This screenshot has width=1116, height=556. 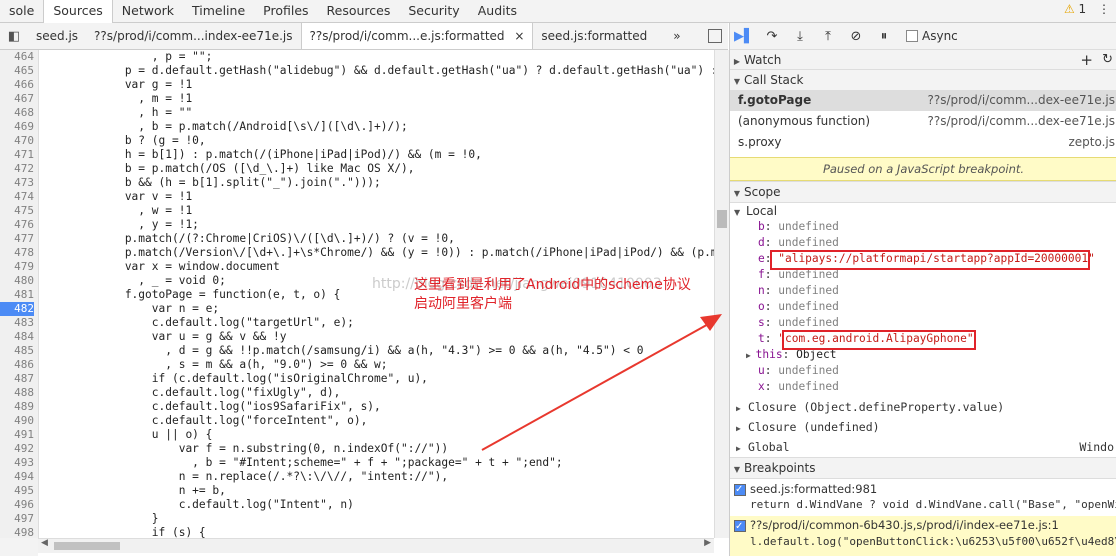 What do you see at coordinates (17, 519) in the screenshot?
I see `line-number: 497` at bounding box center [17, 519].